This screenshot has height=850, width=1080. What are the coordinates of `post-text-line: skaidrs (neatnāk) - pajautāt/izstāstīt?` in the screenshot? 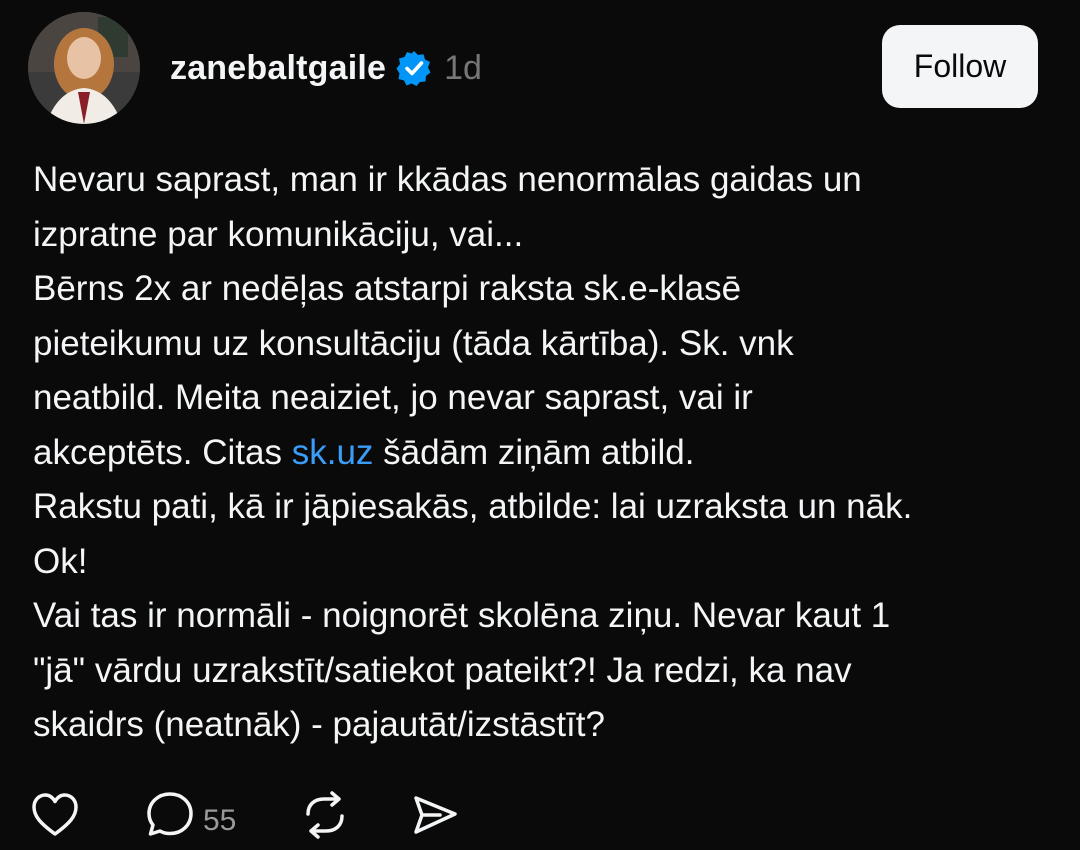 It's located at (319, 724).